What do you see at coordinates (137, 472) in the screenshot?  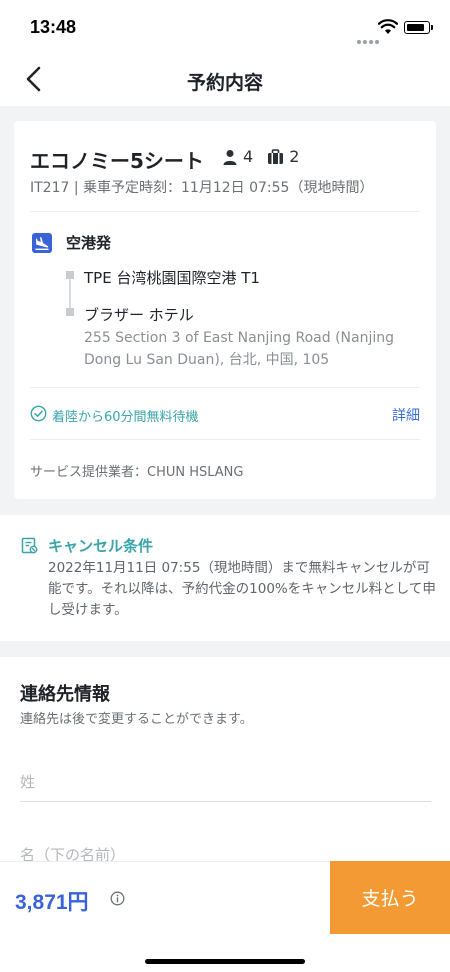 I see `service-provider: サービス提供業者：CHUN HSLANG` at bounding box center [137, 472].